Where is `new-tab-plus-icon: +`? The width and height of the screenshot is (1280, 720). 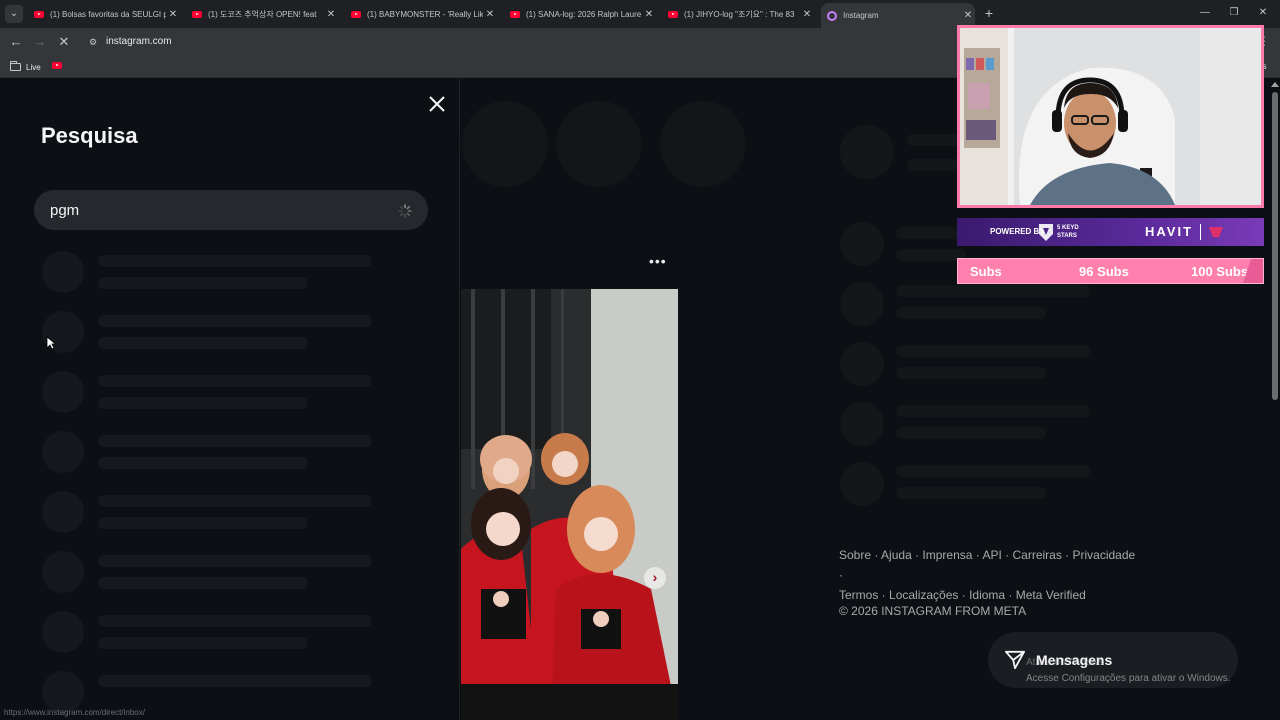
new-tab-plus-icon: + is located at coordinates (989, 13).